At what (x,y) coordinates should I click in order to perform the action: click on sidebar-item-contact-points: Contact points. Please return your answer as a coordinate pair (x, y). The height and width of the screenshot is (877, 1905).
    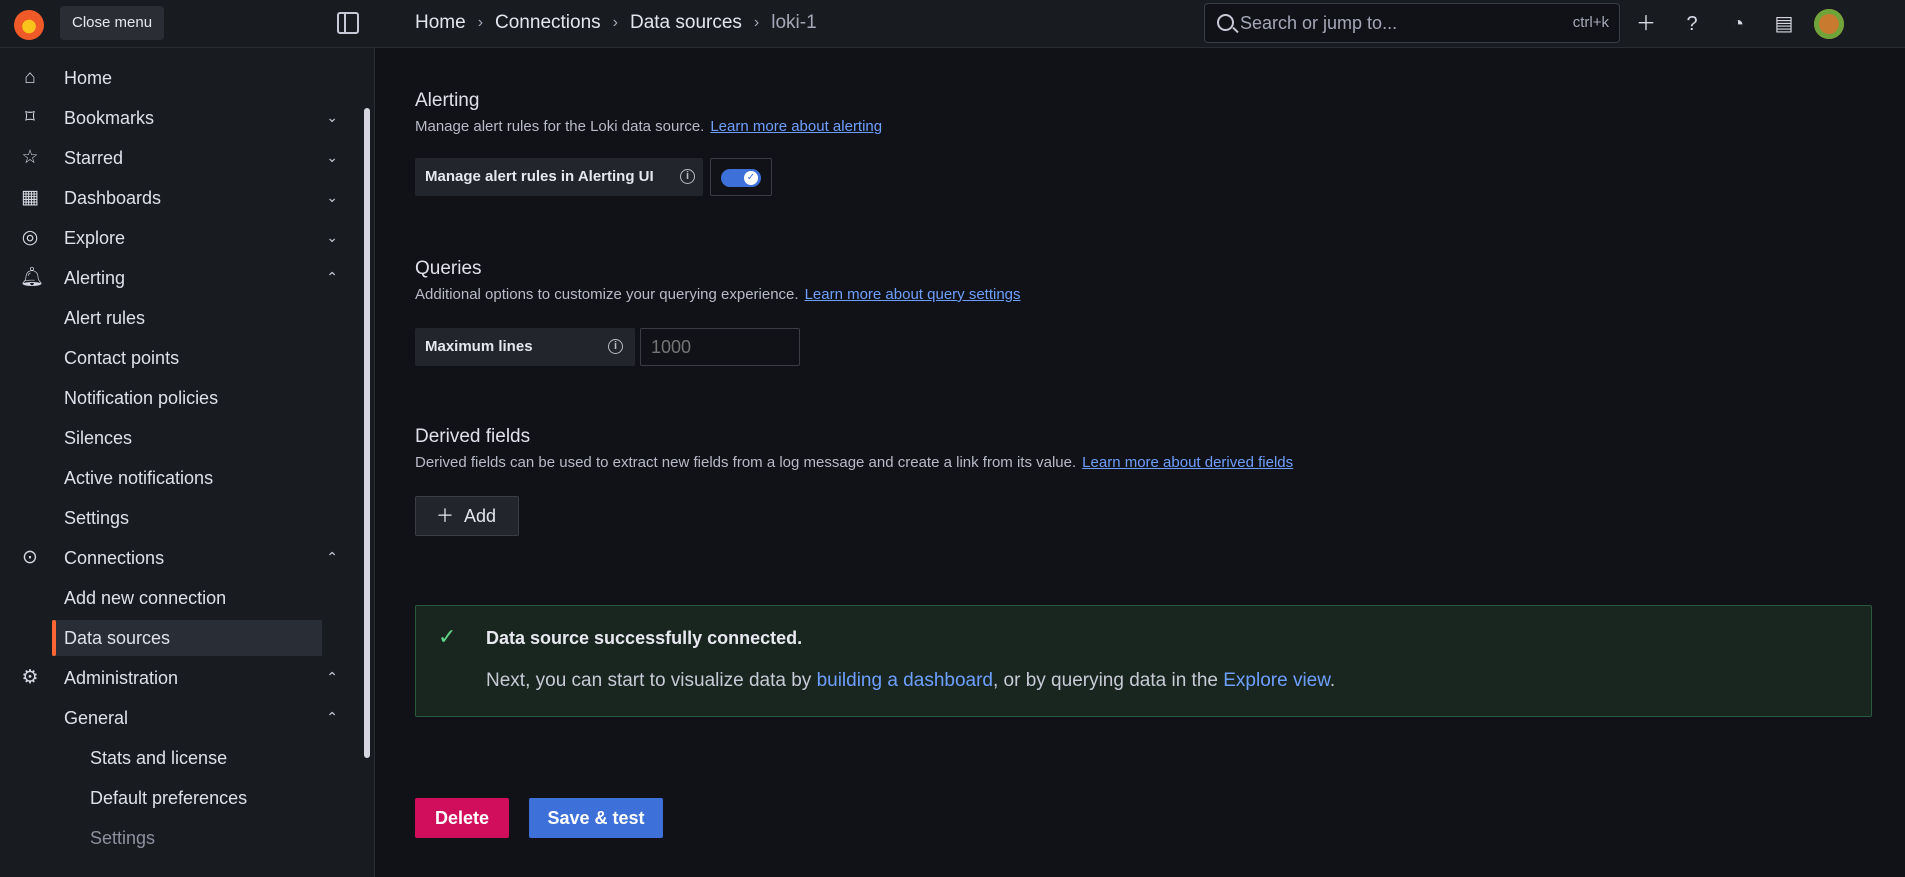
    Looking at the image, I should click on (180, 358).